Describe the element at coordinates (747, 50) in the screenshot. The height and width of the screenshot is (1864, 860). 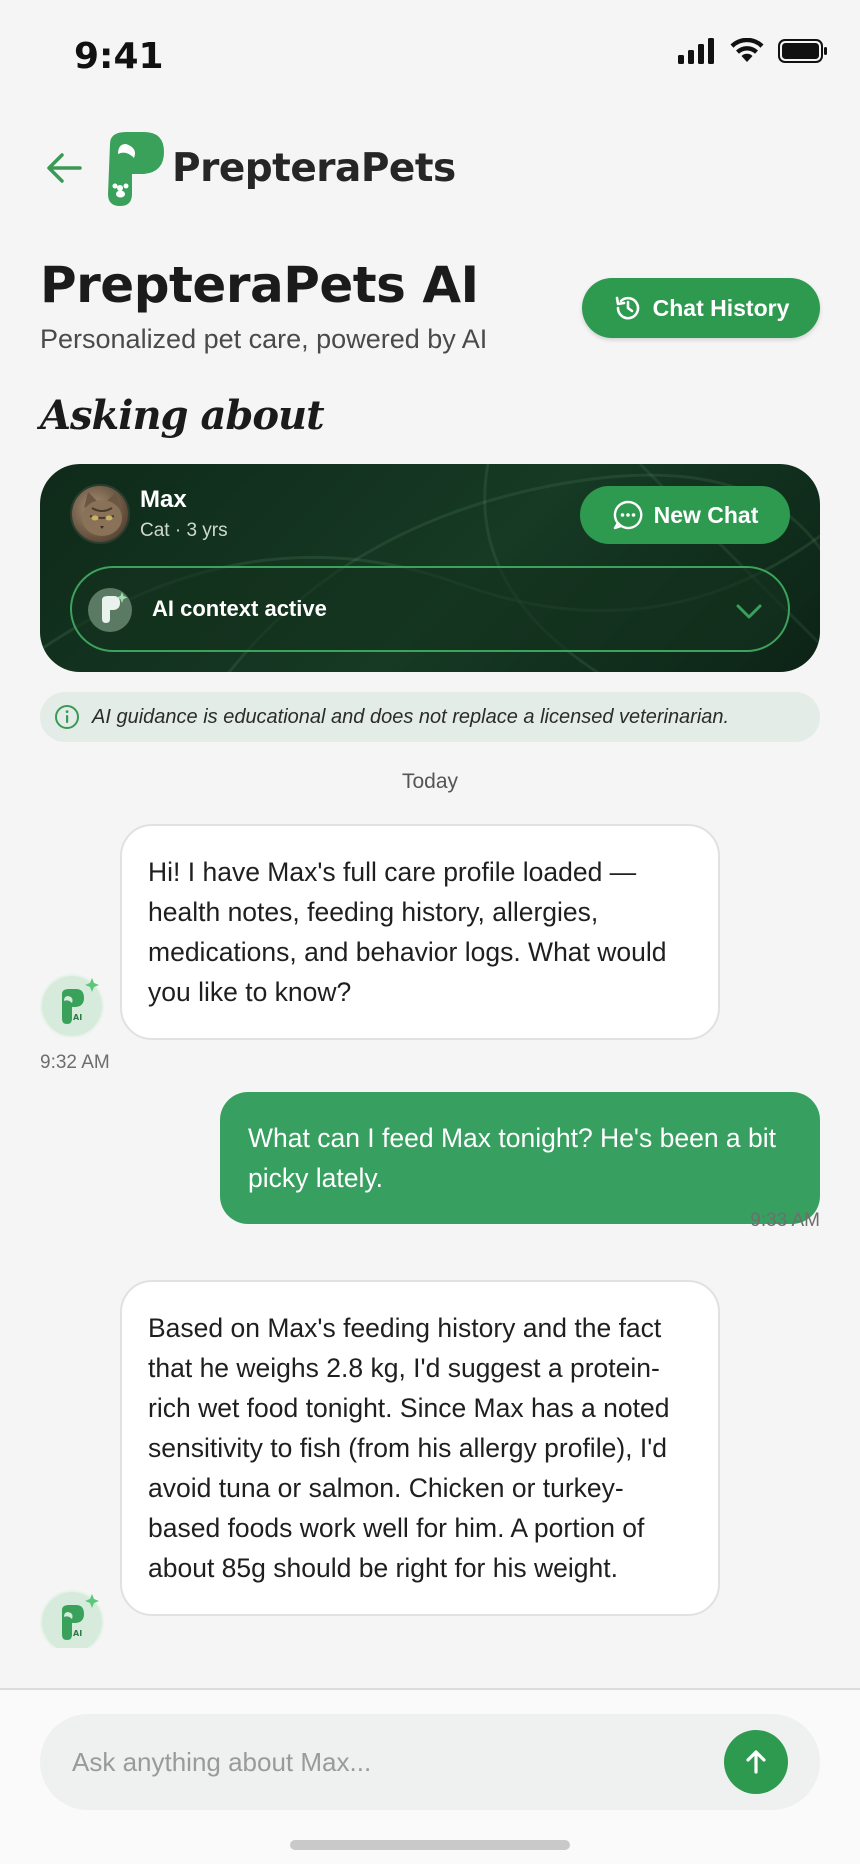
I see `wifi-icon` at that location.